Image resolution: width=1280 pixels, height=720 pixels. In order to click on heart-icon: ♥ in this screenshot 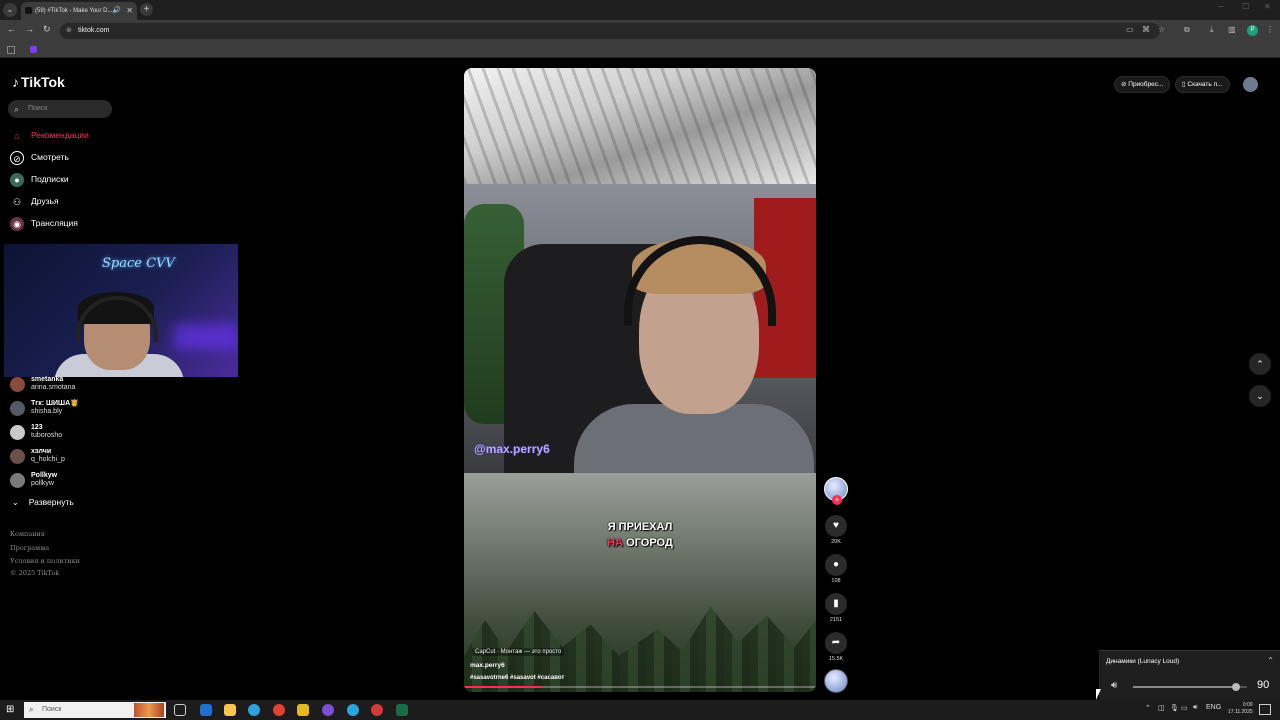, I will do `click(836, 526)`.